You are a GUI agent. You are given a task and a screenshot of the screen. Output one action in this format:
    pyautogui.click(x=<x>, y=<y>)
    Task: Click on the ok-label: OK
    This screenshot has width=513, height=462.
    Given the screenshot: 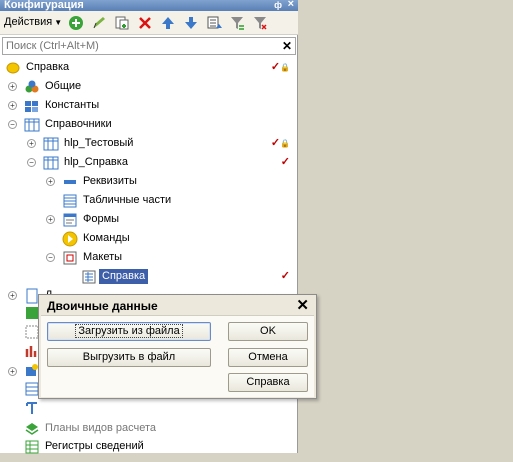 What is the action you would take?
    pyautogui.click(x=268, y=331)
    